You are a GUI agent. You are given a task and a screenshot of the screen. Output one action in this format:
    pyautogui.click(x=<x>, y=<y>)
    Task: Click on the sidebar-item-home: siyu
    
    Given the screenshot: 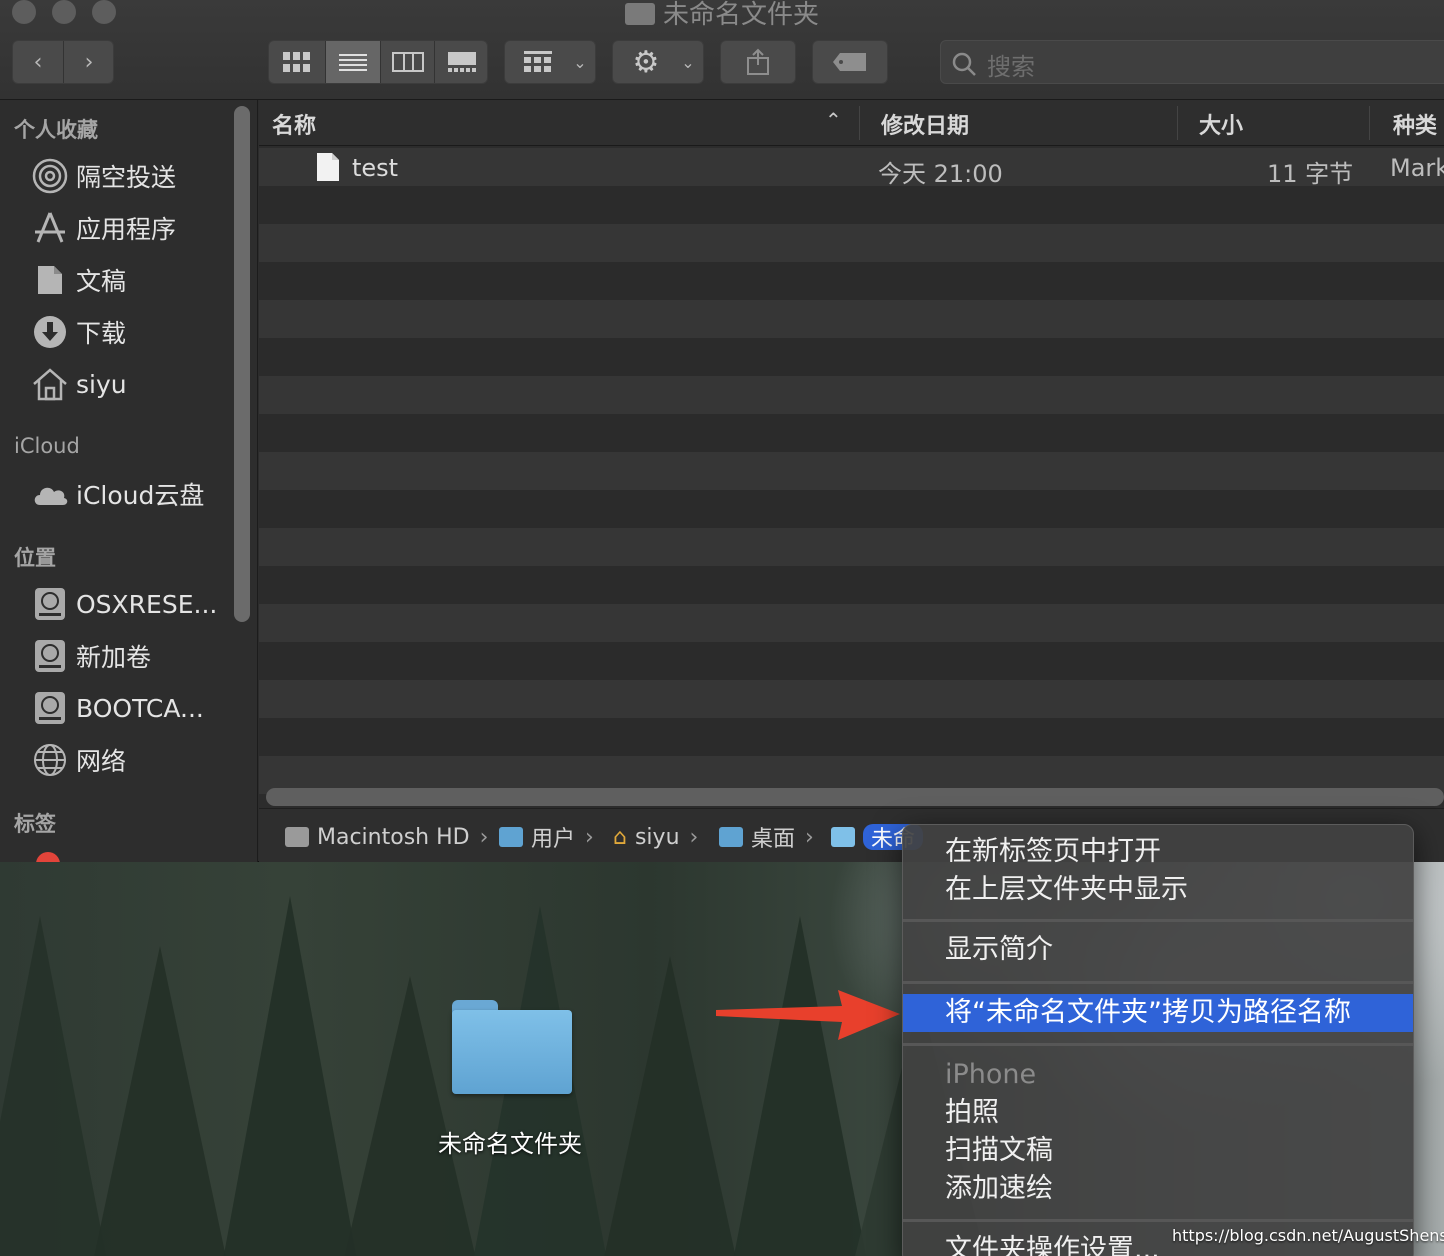 What is the action you would take?
    pyautogui.click(x=130, y=384)
    